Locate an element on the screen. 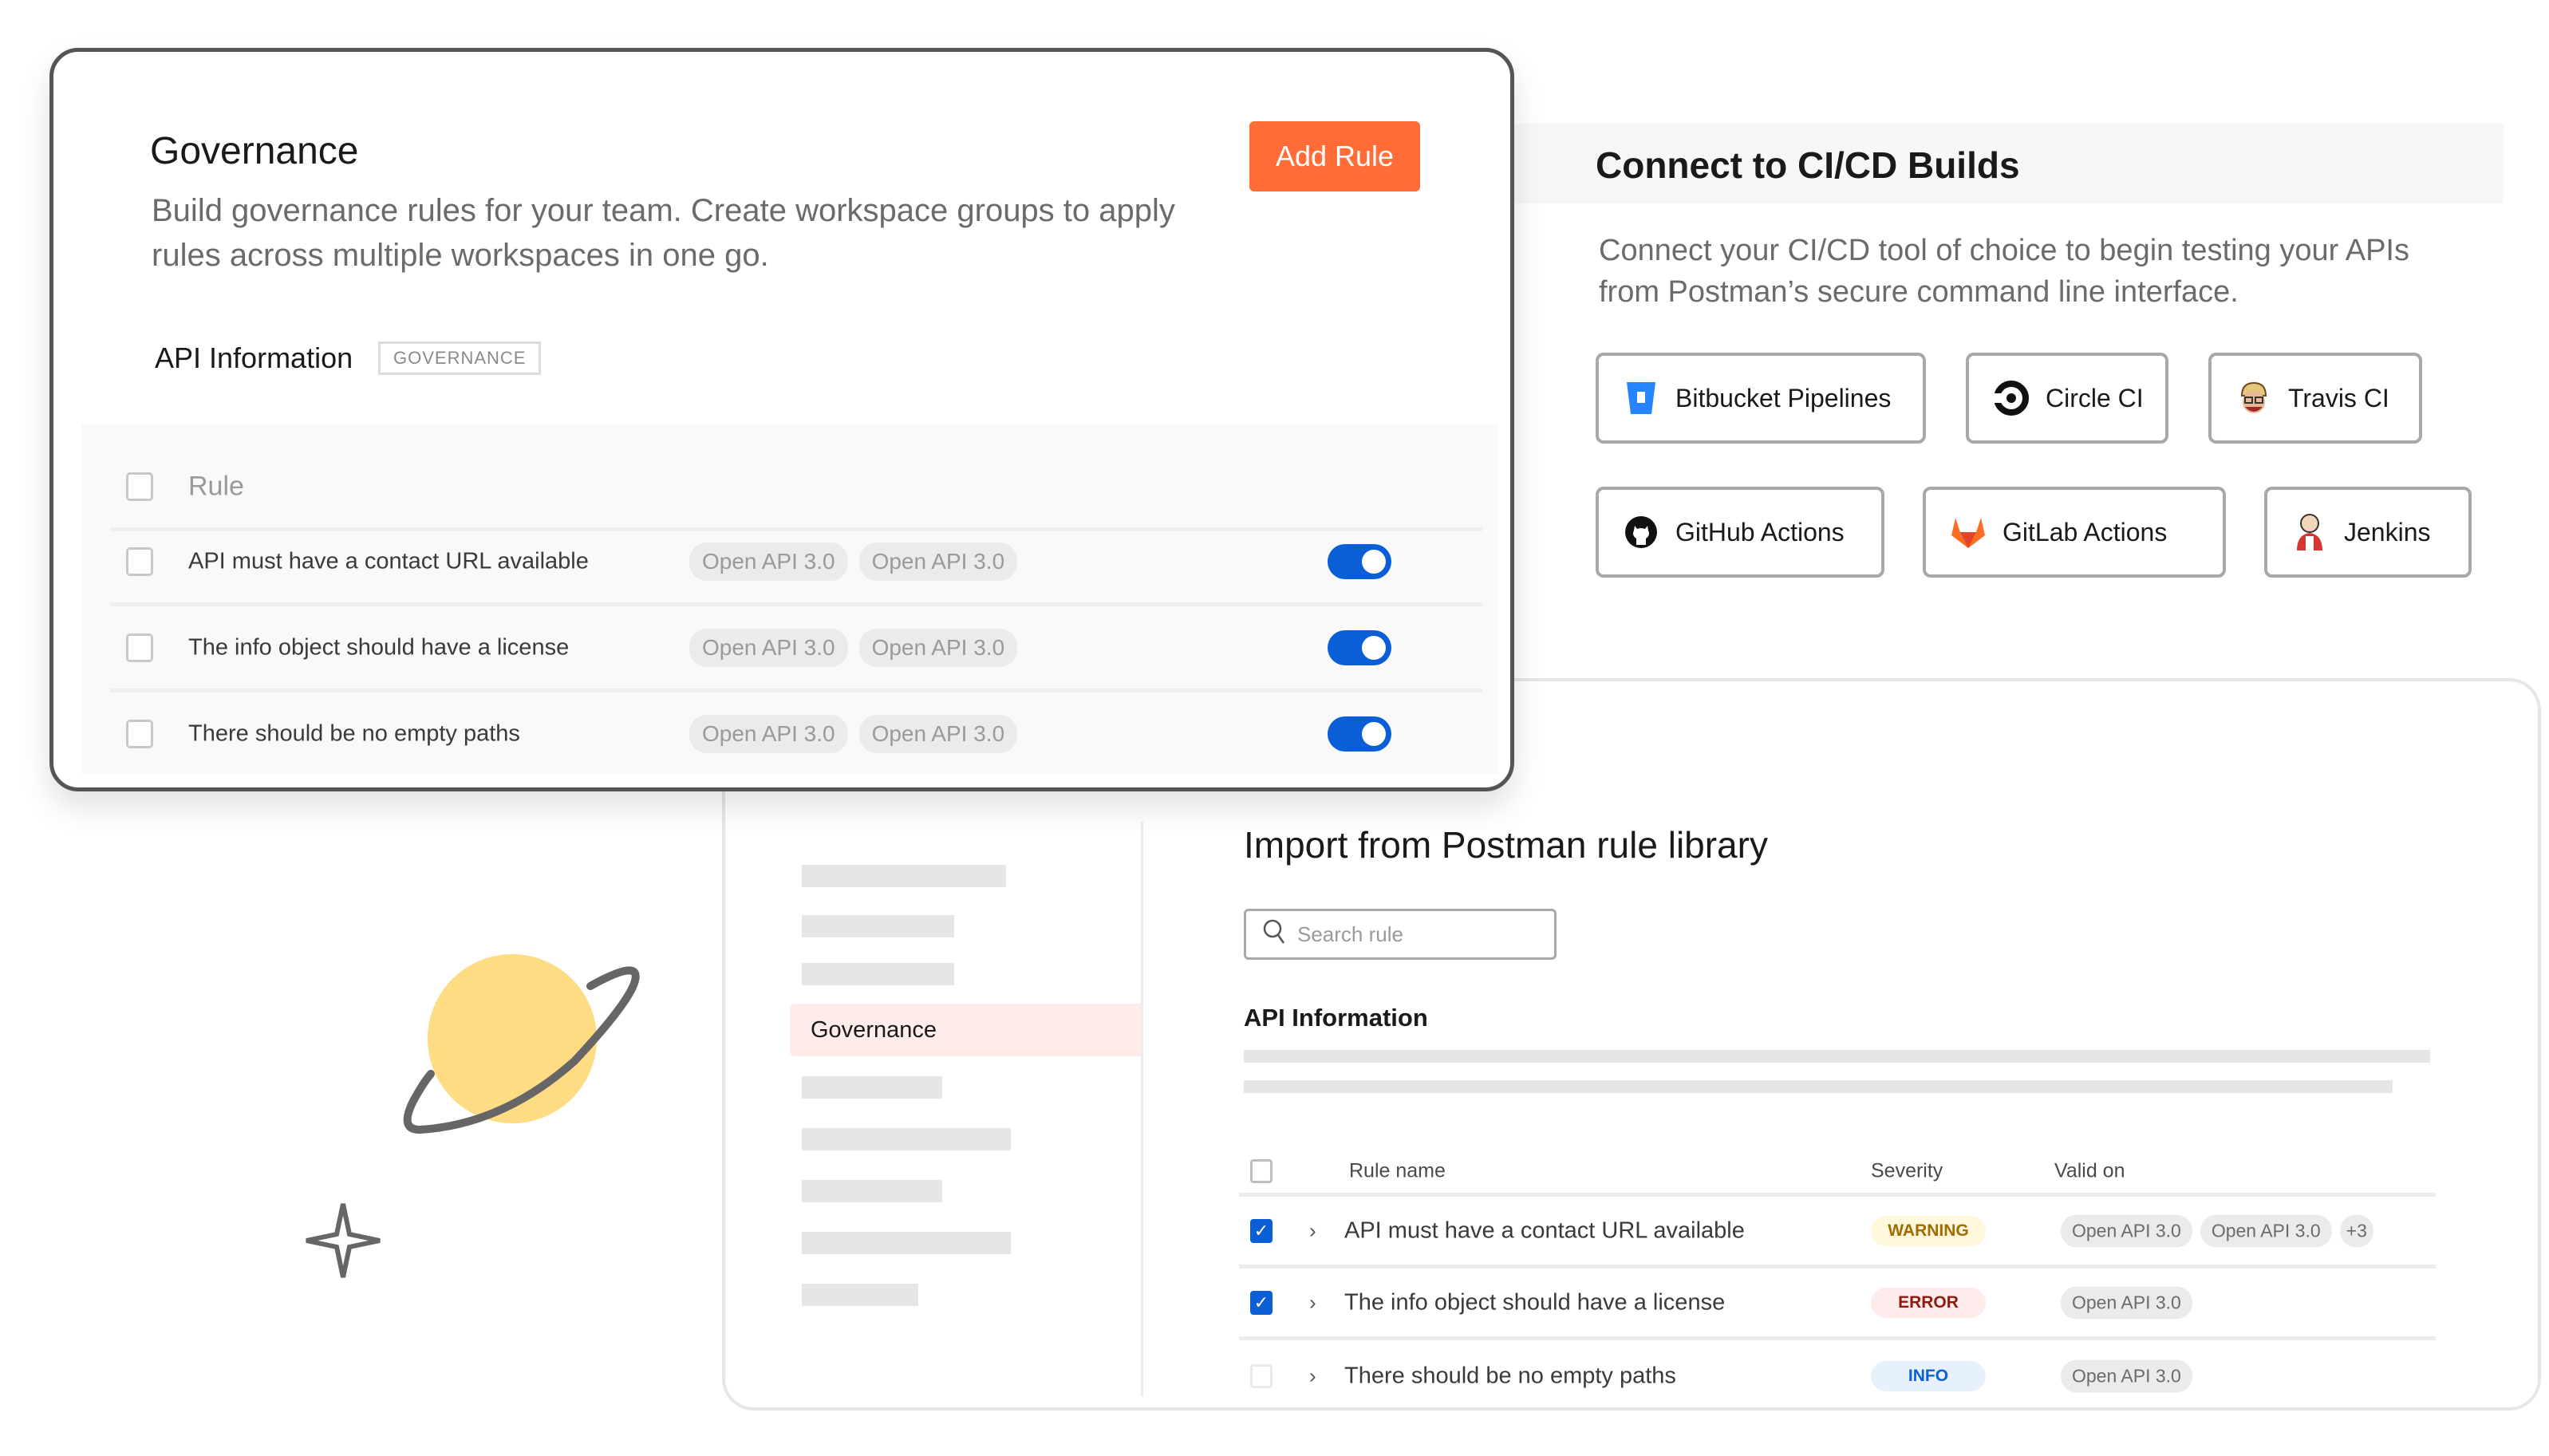 The width and height of the screenshot is (2549, 1456). column-rule-name: Rule name is located at coordinates (1397, 1170).